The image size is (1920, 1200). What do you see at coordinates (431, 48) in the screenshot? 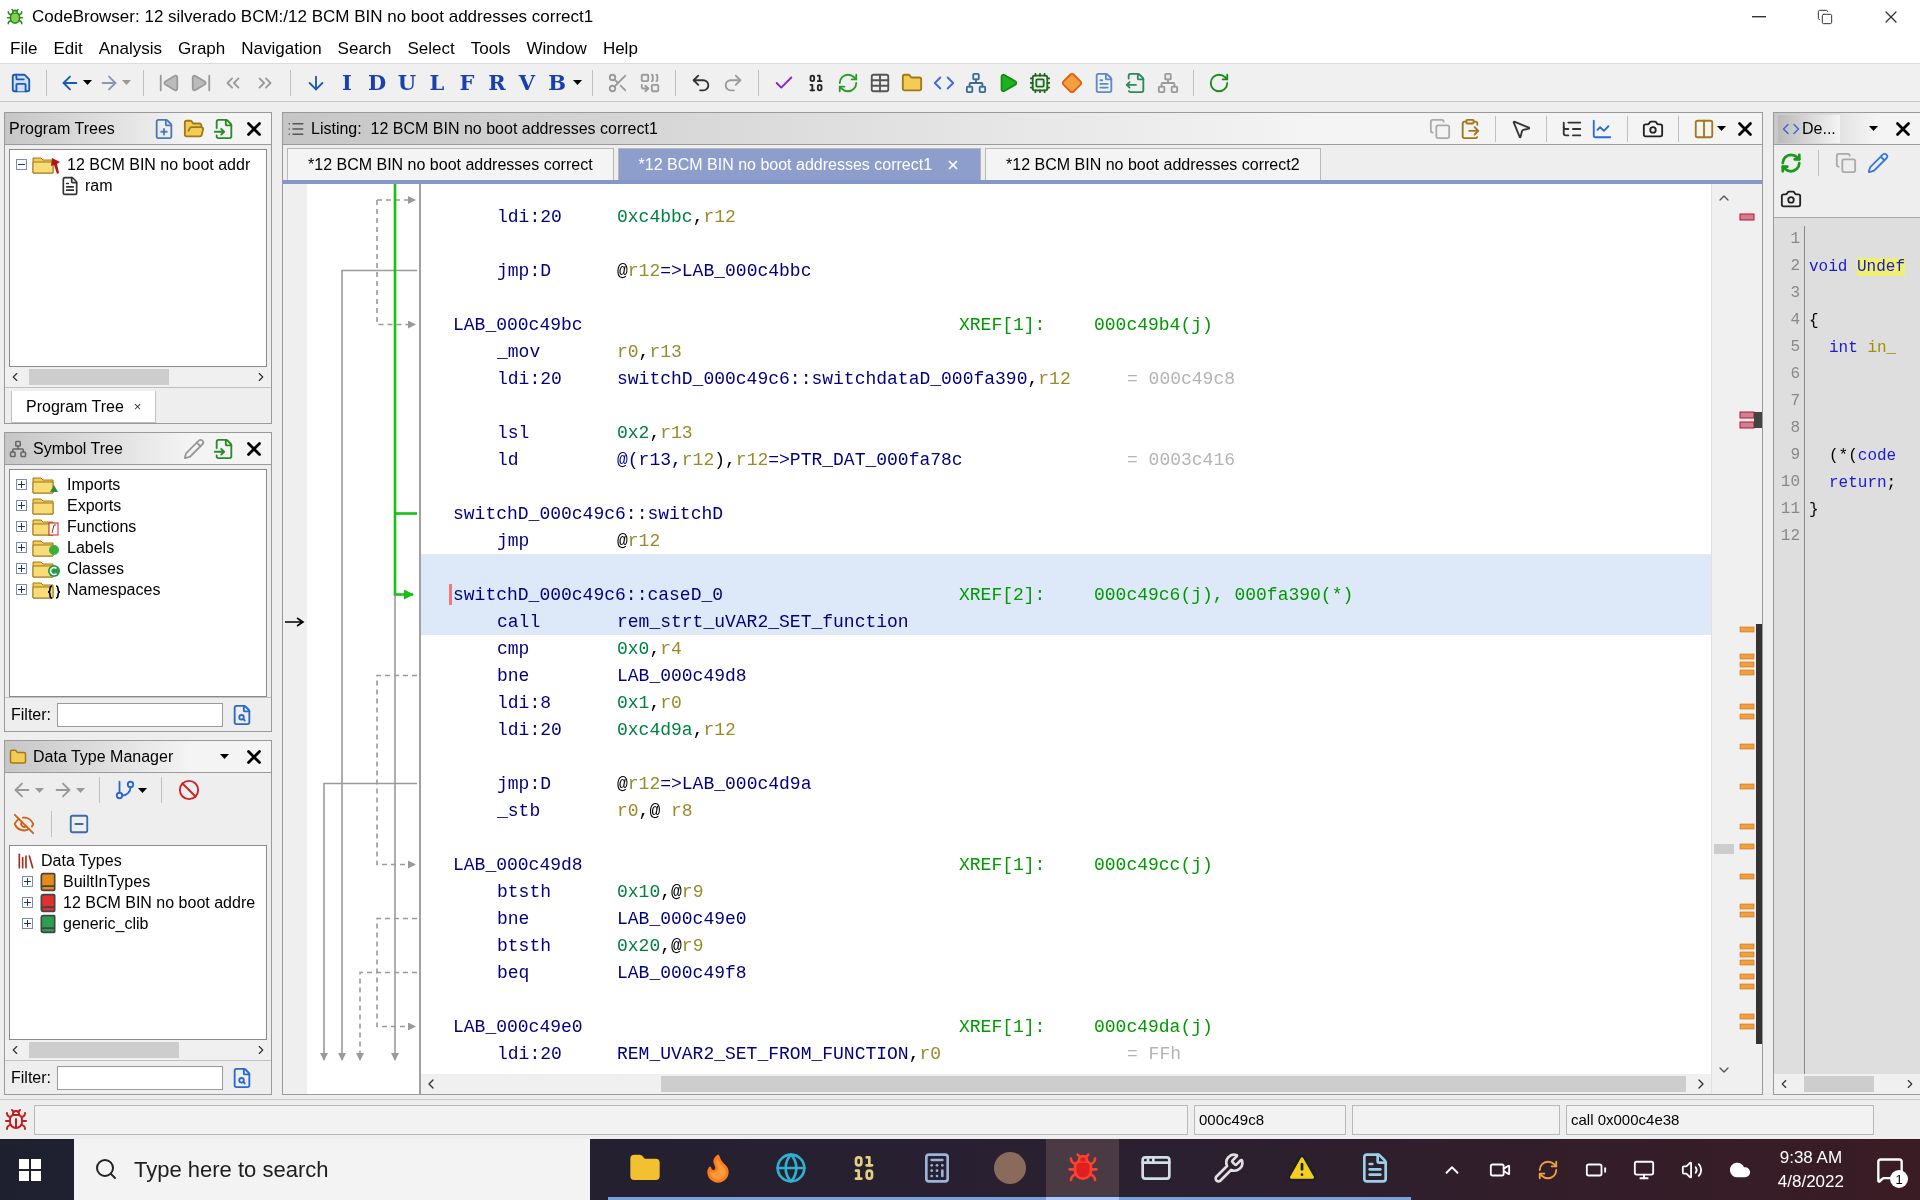
I see `menu-item: Select` at bounding box center [431, 48].